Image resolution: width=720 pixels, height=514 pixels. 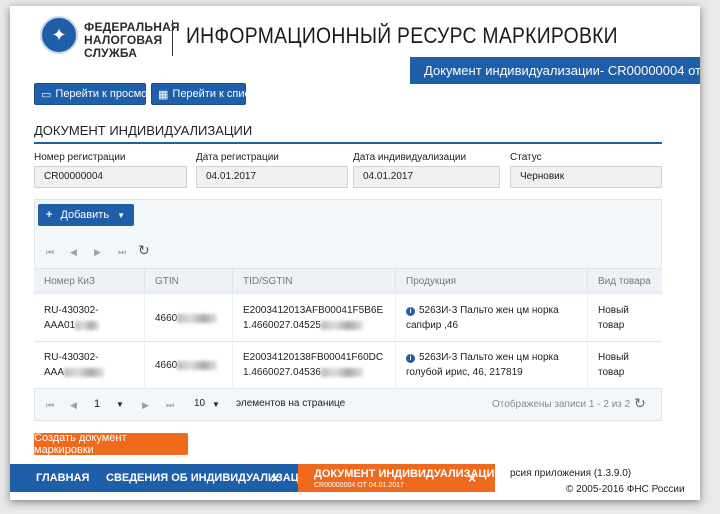 I want to click on add-button-label: Добавить, so click(x=85, y=215).